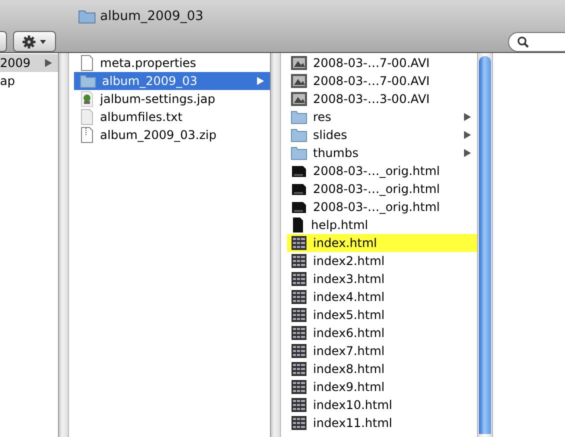 The height and width of the screenshot is (437, 565). What do you see at coordinates (349, 315) in the screenshot?
I see `file-name: index5.html` at bounding box center [349, 315].